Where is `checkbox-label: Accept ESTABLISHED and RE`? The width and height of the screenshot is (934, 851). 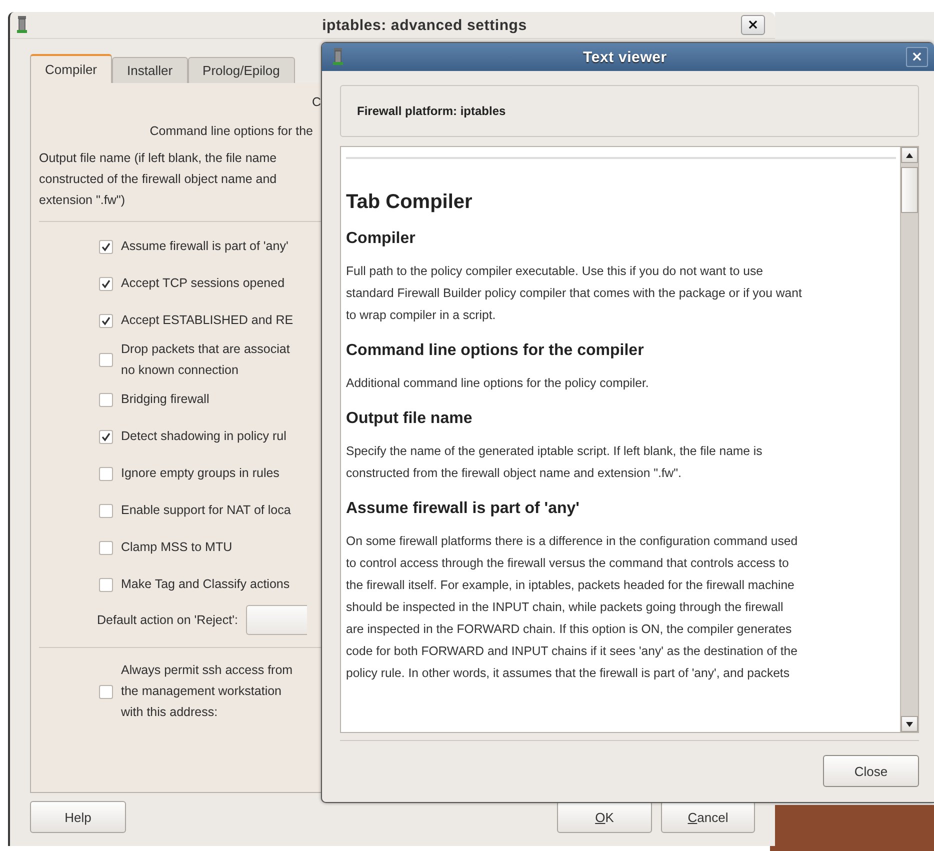 checkbox-label: Accept ESTABLISHED and RE is located at coordinates (207, 320).